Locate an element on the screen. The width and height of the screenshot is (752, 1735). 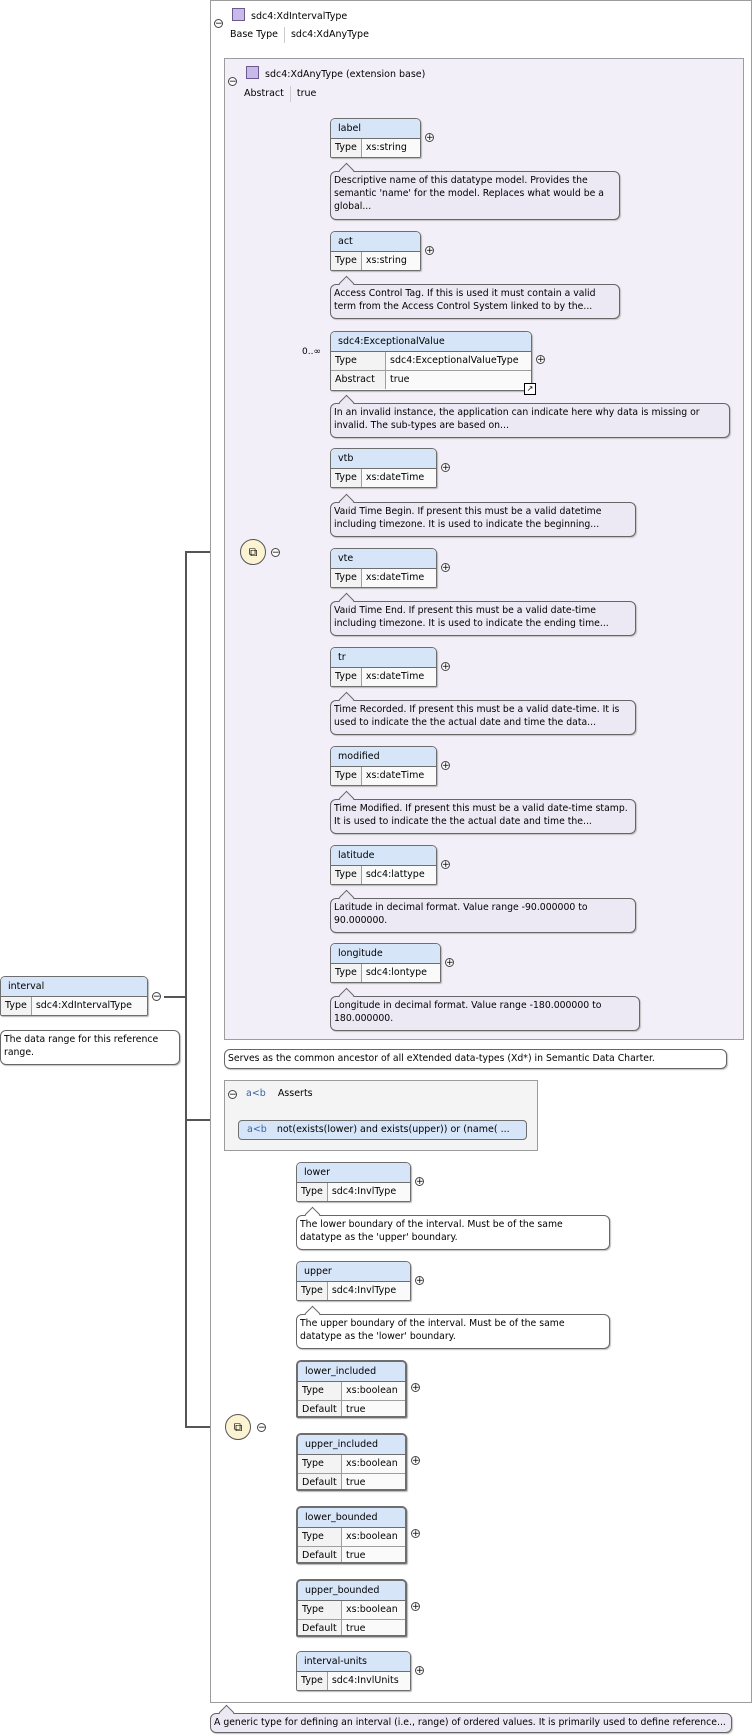
element-longitude: longitude Type sdc4:lontype is located at coordinates (385, 963).